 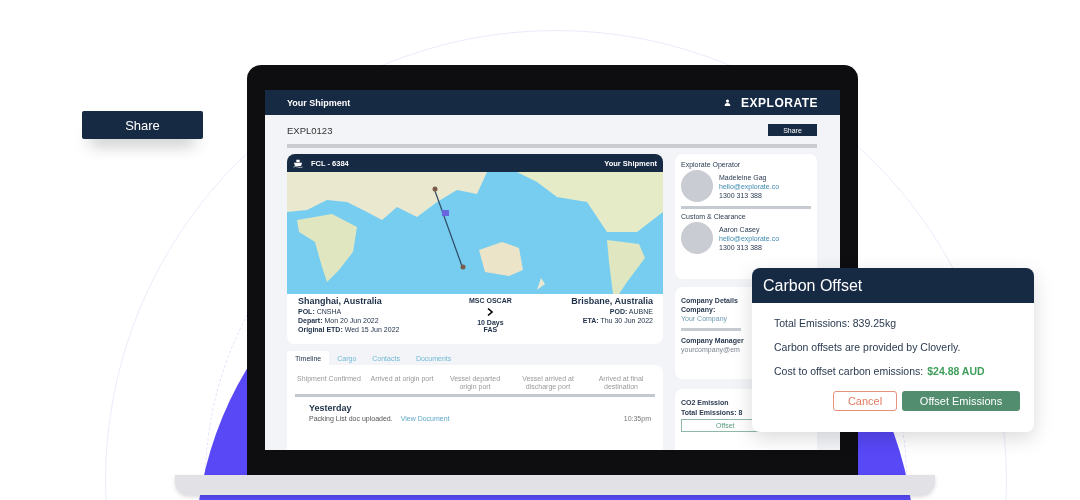 I want to click on chevron-right-icon, so click(x=490, y=311).